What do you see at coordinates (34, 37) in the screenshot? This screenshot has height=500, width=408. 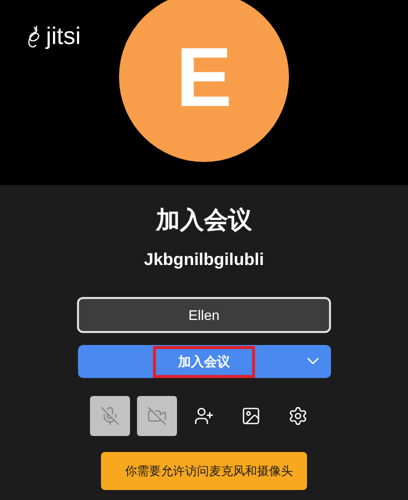 I see `logo-icon` at bounding box center [34, 37].